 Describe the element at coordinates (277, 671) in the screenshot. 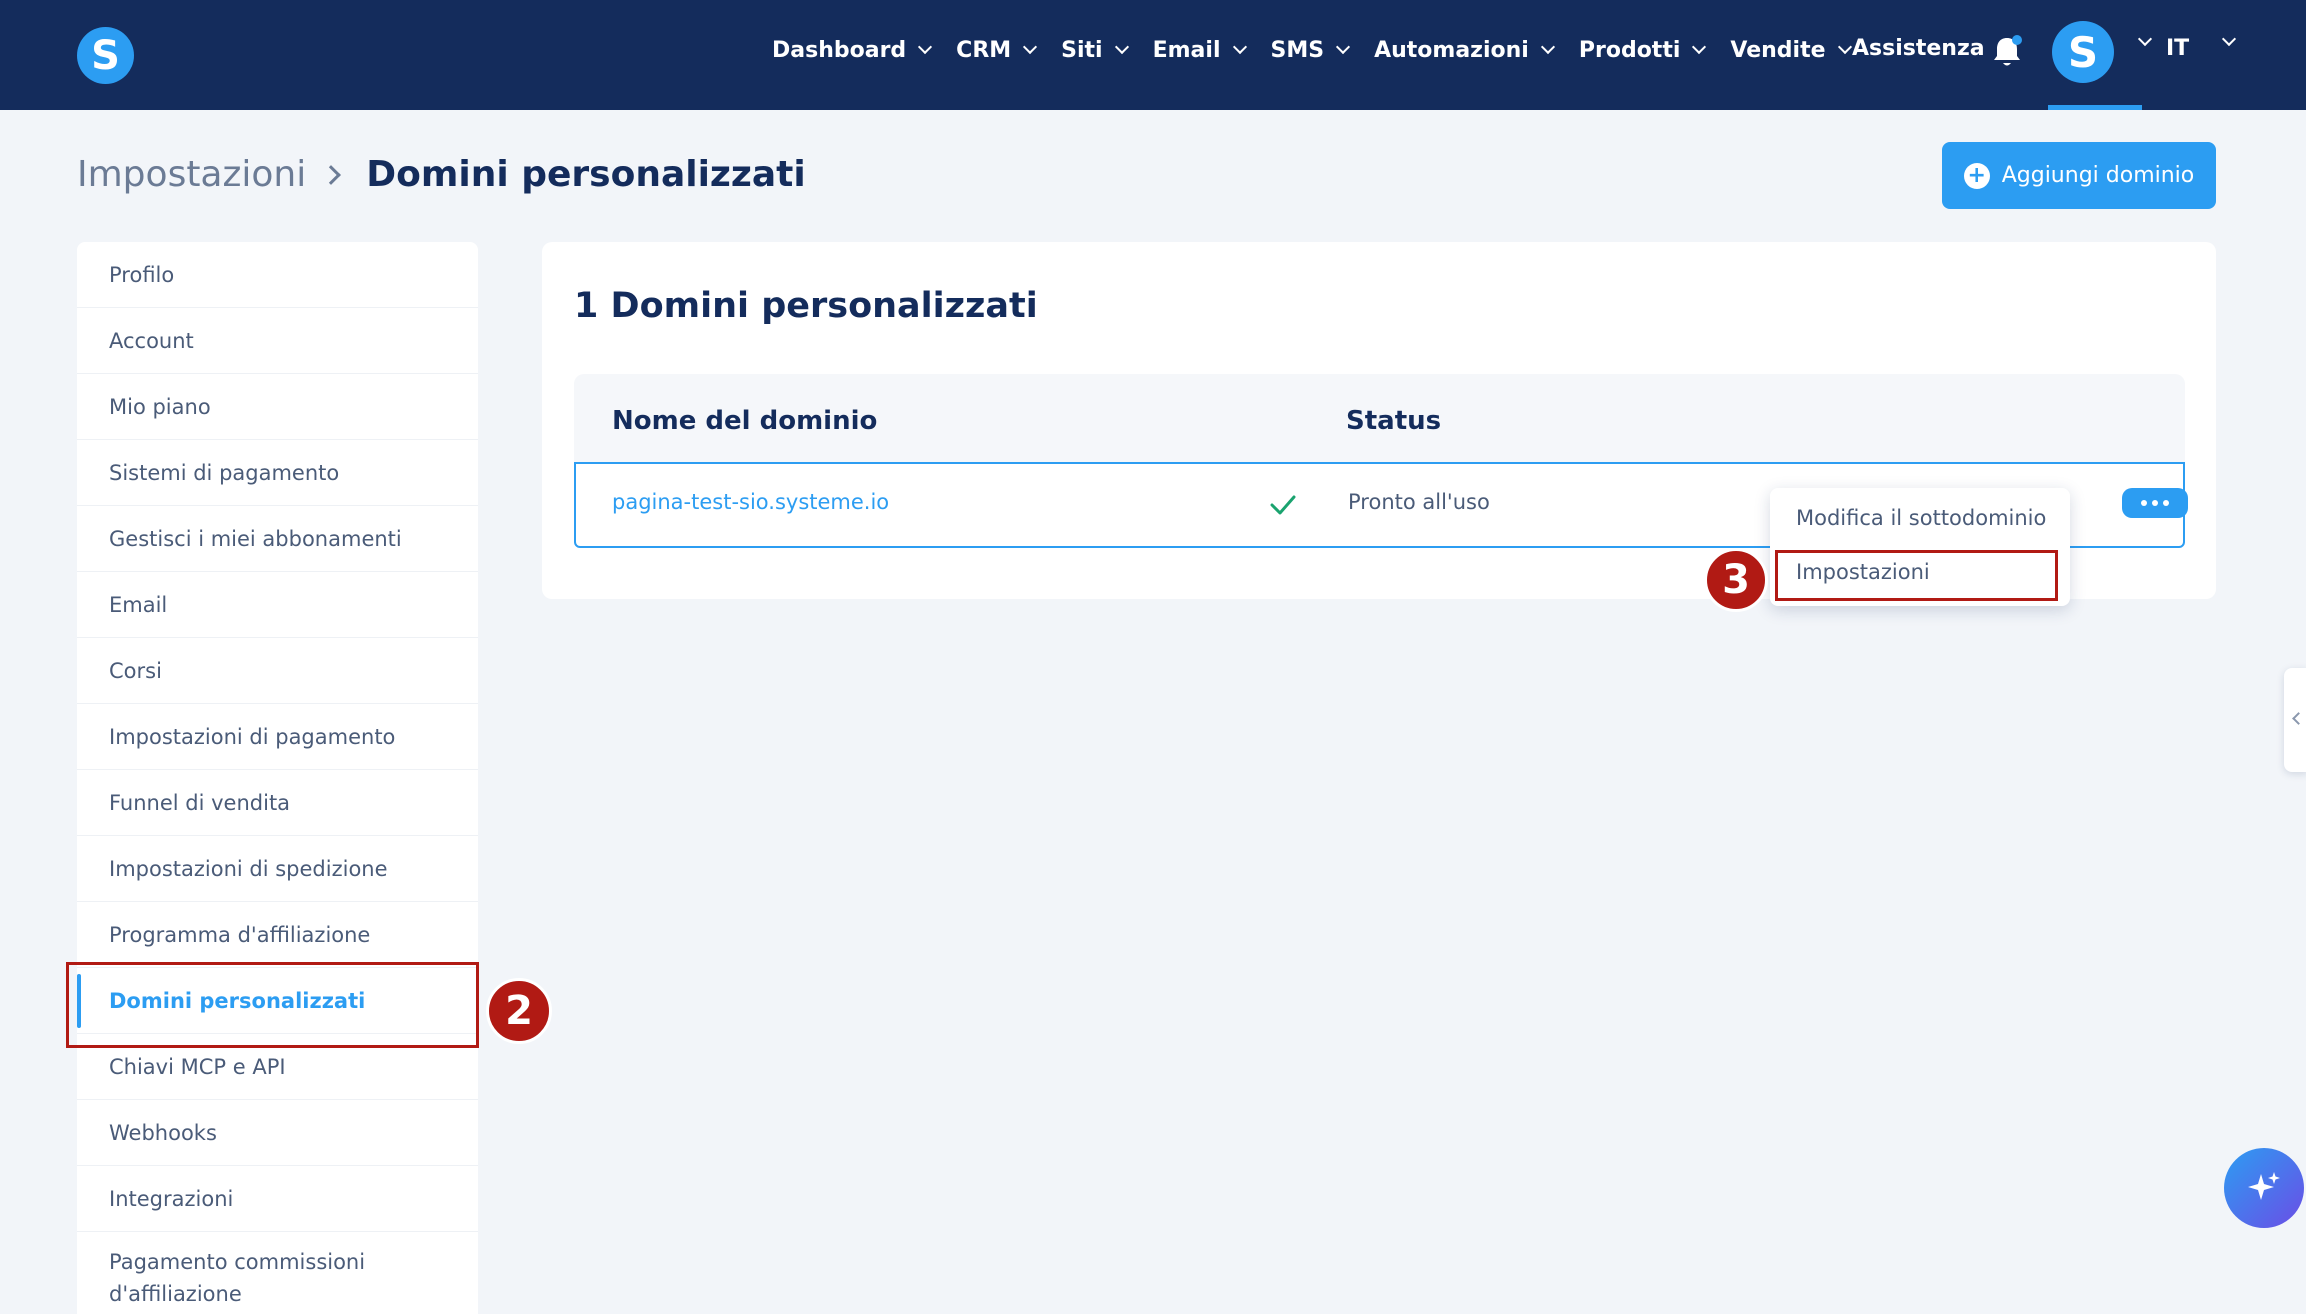

I see `sidebar-item-corsi: Corsi` at that location.